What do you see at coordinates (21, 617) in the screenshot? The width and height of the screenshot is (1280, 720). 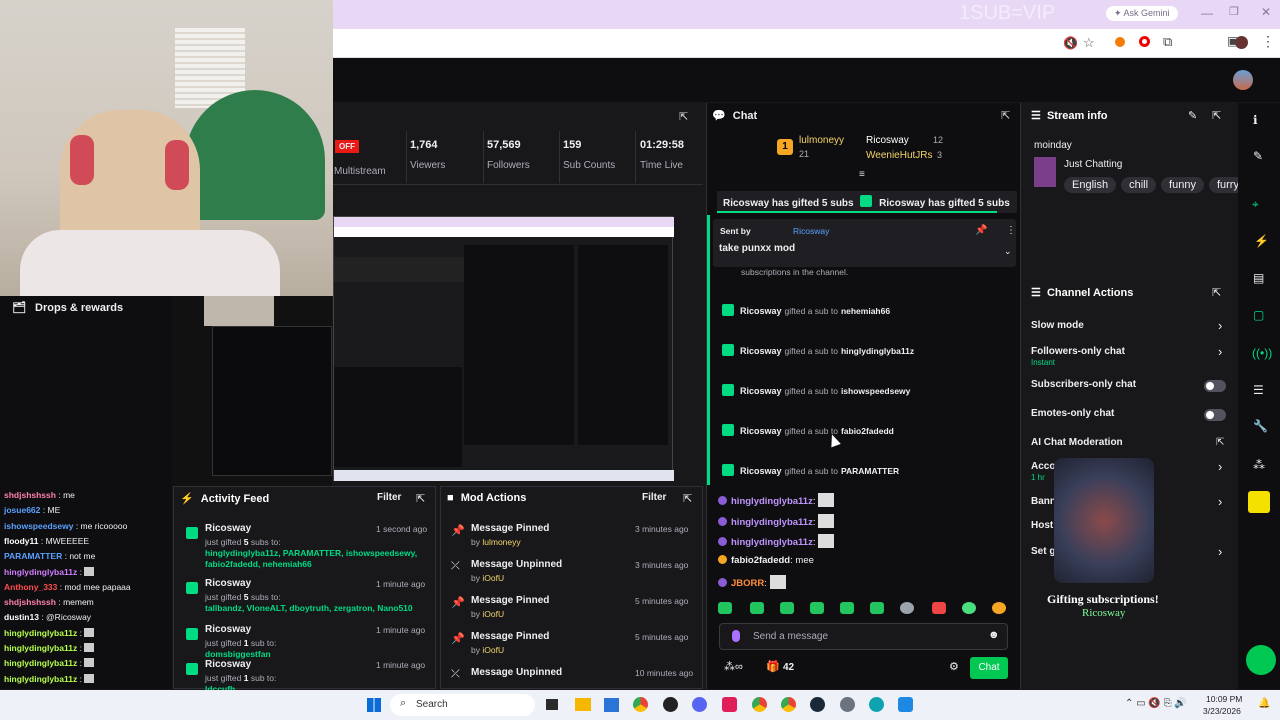 I see `chat-username: dustin13` at bounding box center [21, 617].